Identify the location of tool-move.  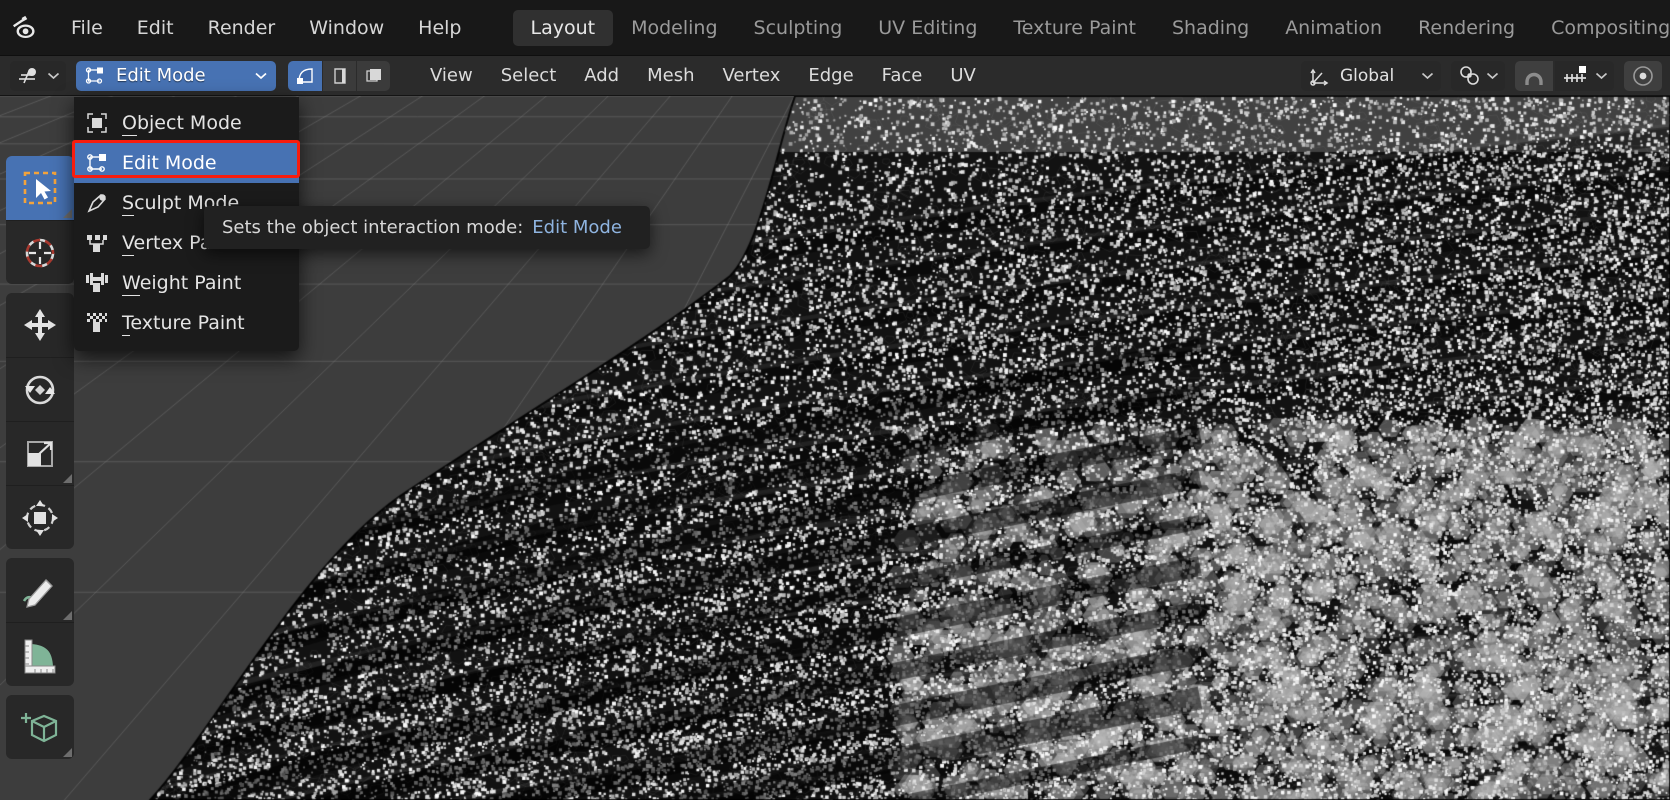
(40, 325).